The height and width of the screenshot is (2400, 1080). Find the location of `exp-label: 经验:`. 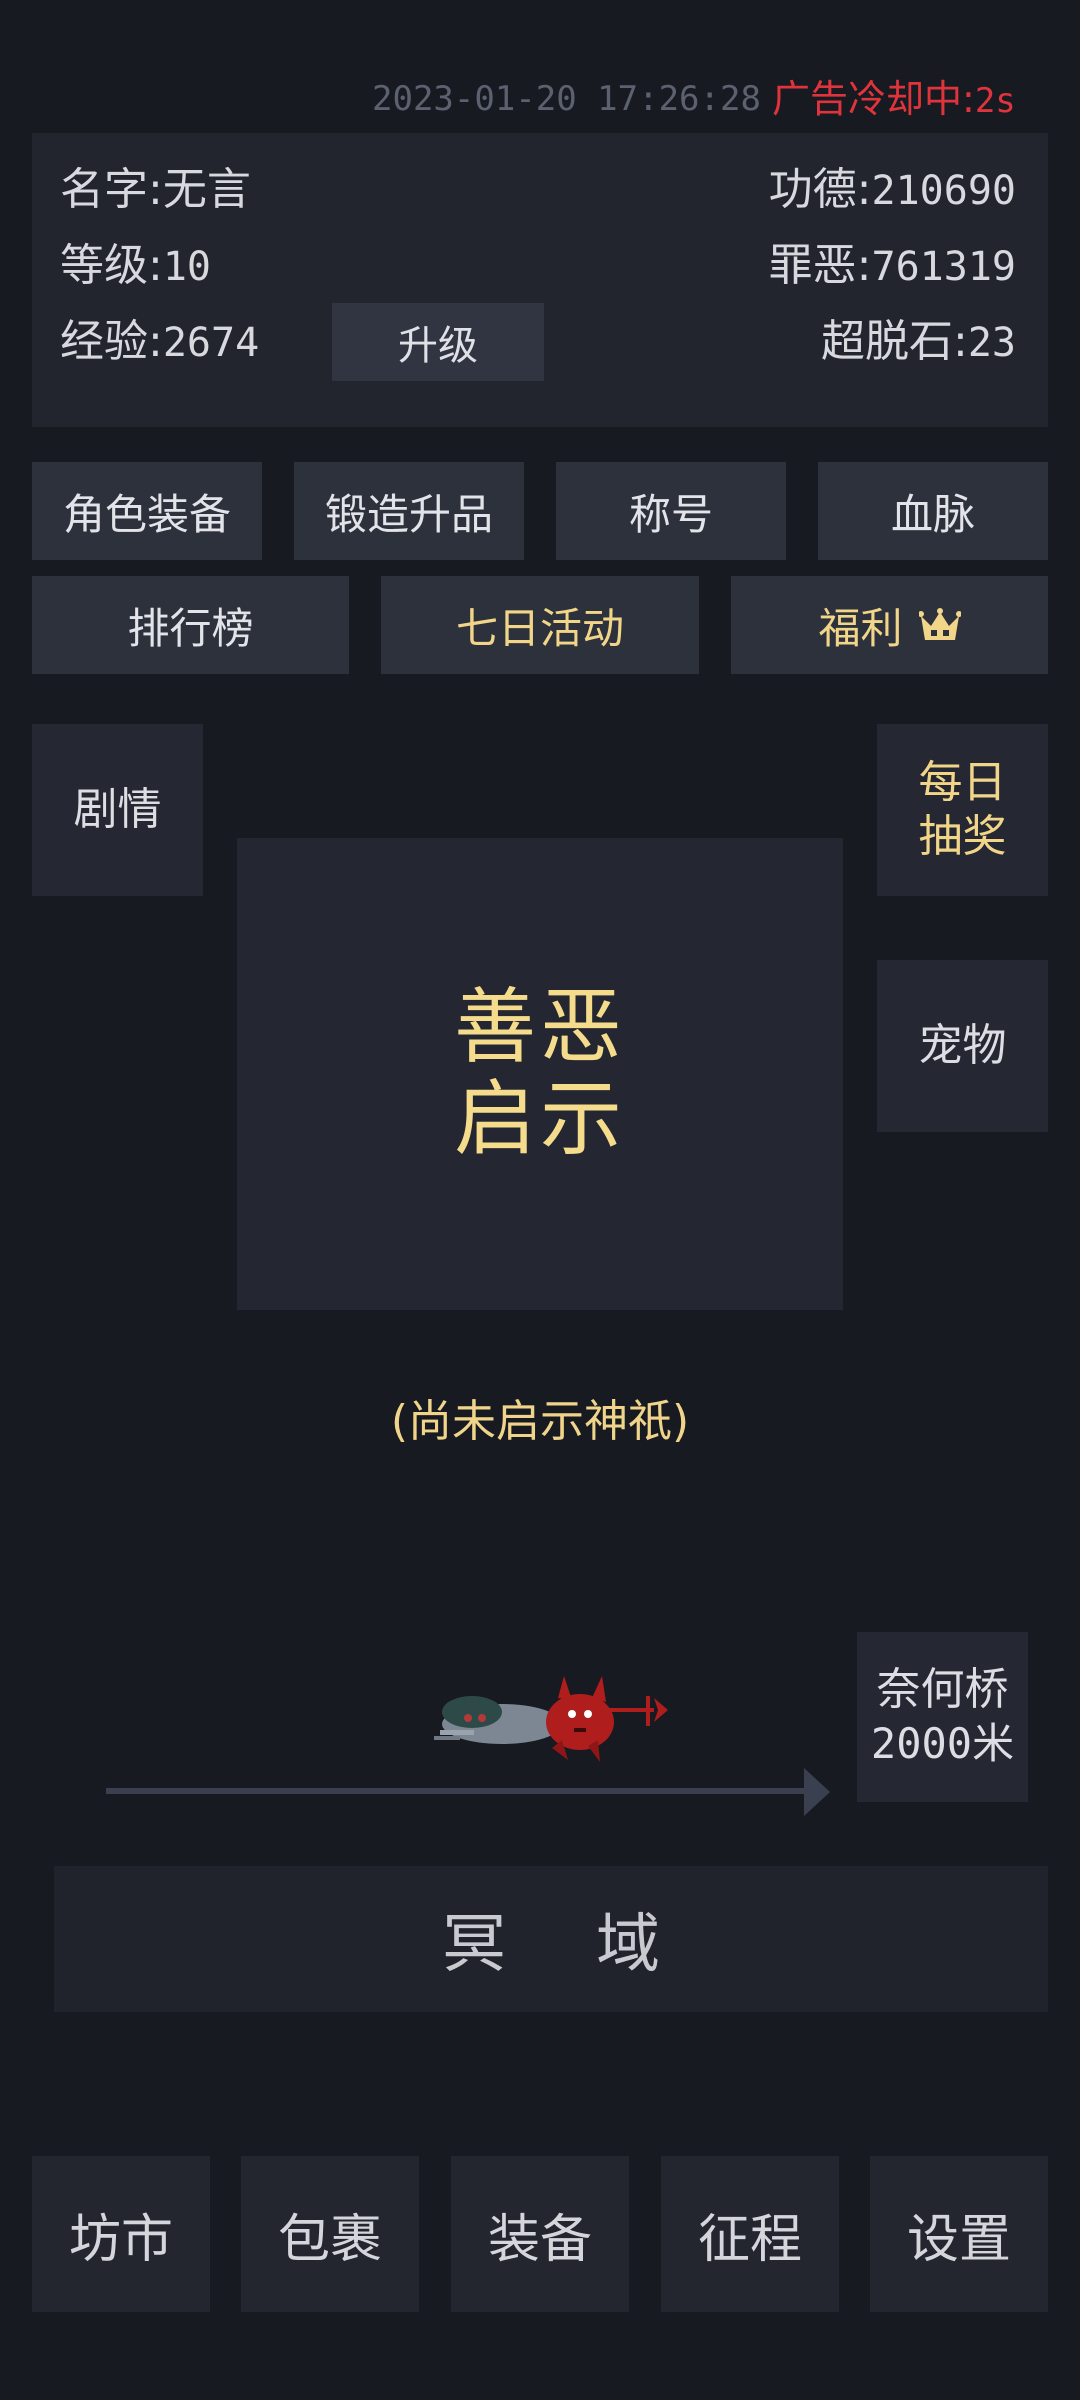

exp-label: 经验: is located at coordinates (111, 341).